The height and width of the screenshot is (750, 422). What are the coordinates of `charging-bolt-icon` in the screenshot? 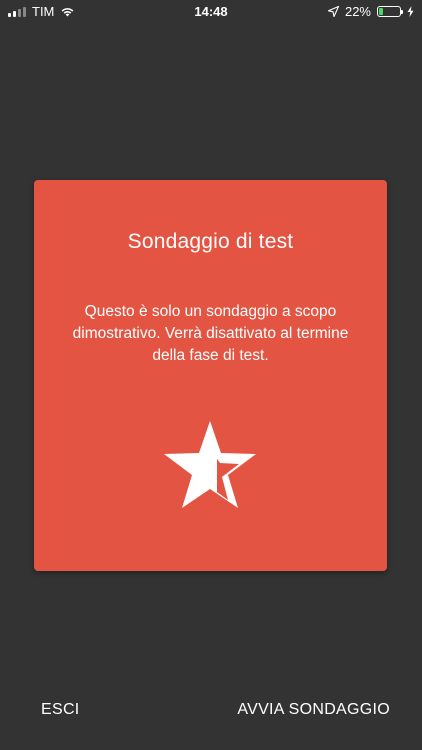 It's located at (410, 11).